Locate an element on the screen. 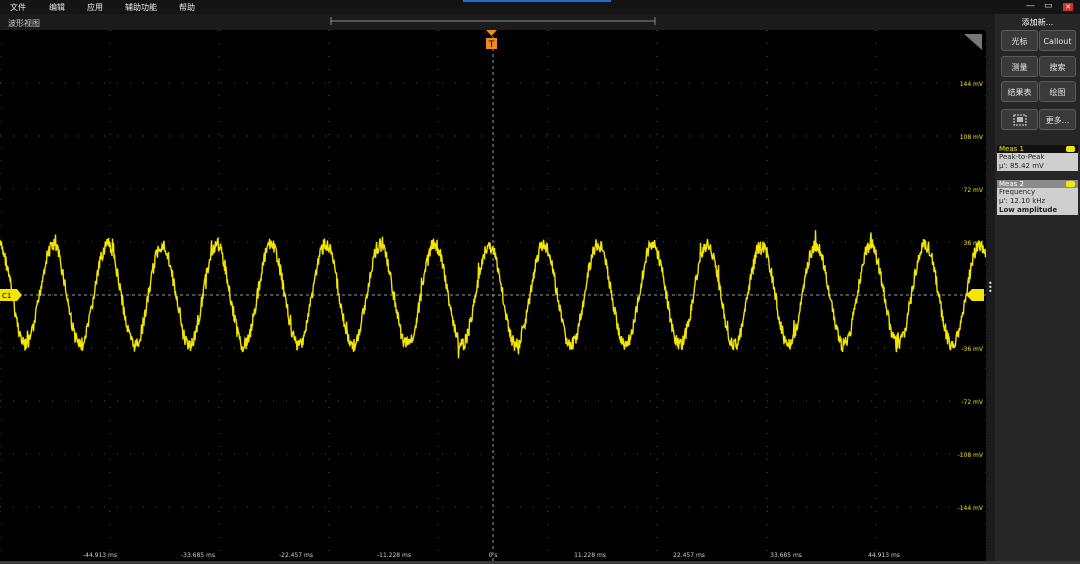 The image size is (1080, 564). zoom-button is located at coordinates (1019, 119).